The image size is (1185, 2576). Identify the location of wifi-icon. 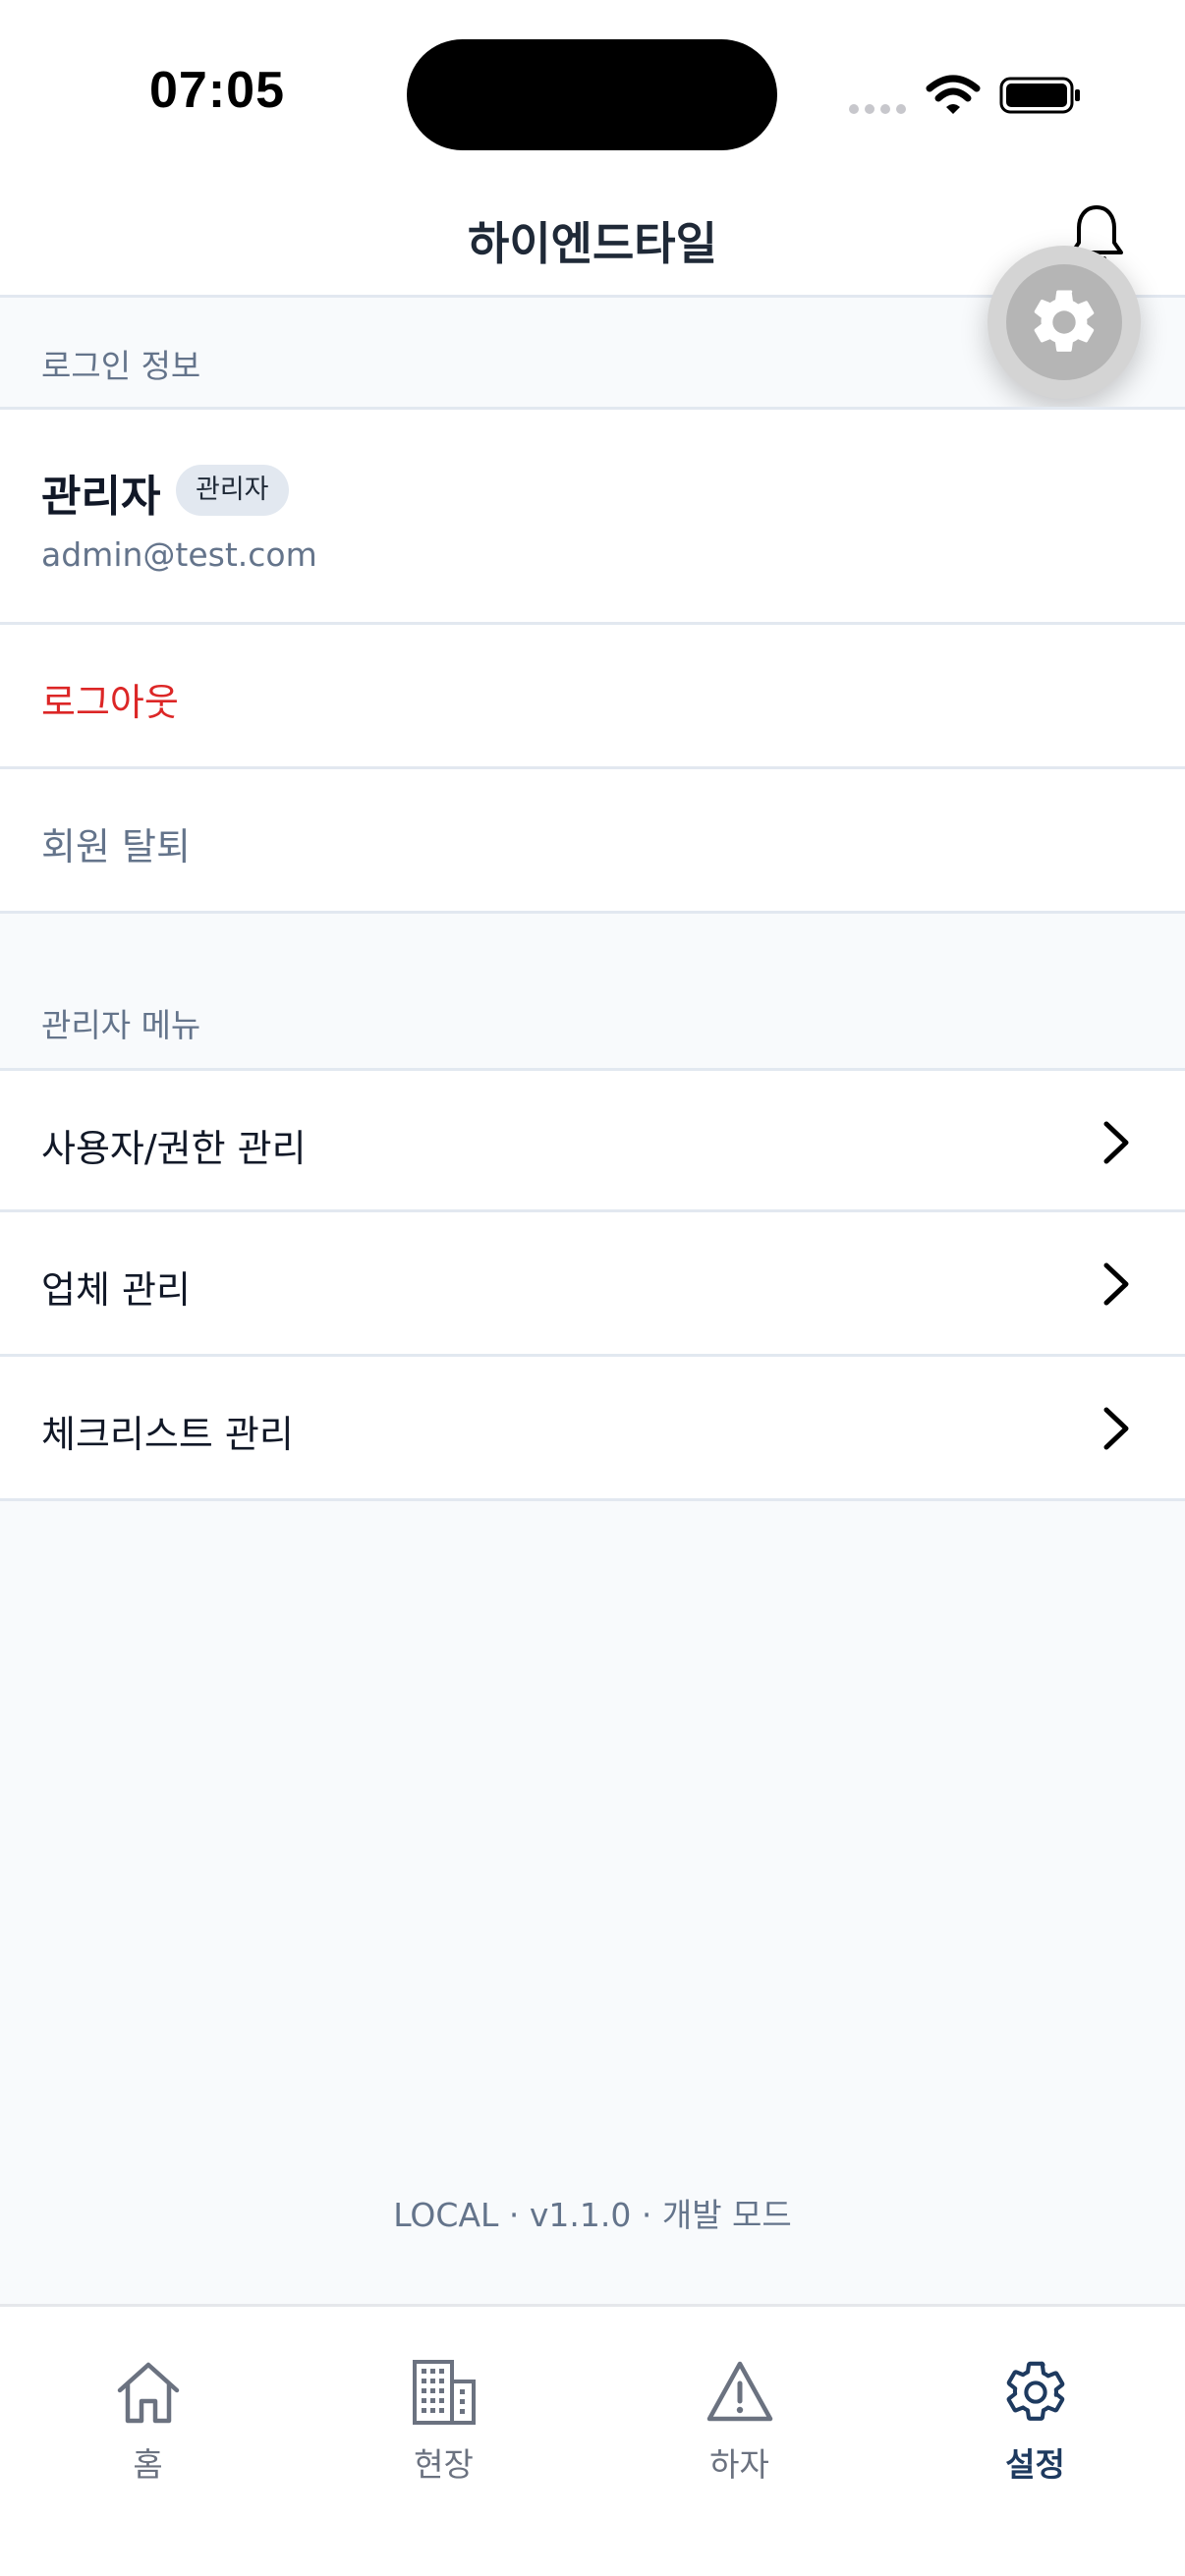
(954, 94).